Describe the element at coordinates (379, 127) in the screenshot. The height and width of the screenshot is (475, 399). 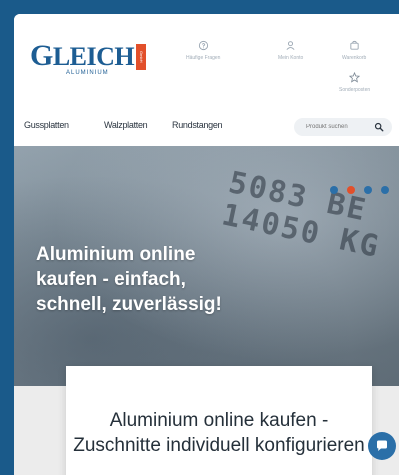
I see `search-icon` at that location.